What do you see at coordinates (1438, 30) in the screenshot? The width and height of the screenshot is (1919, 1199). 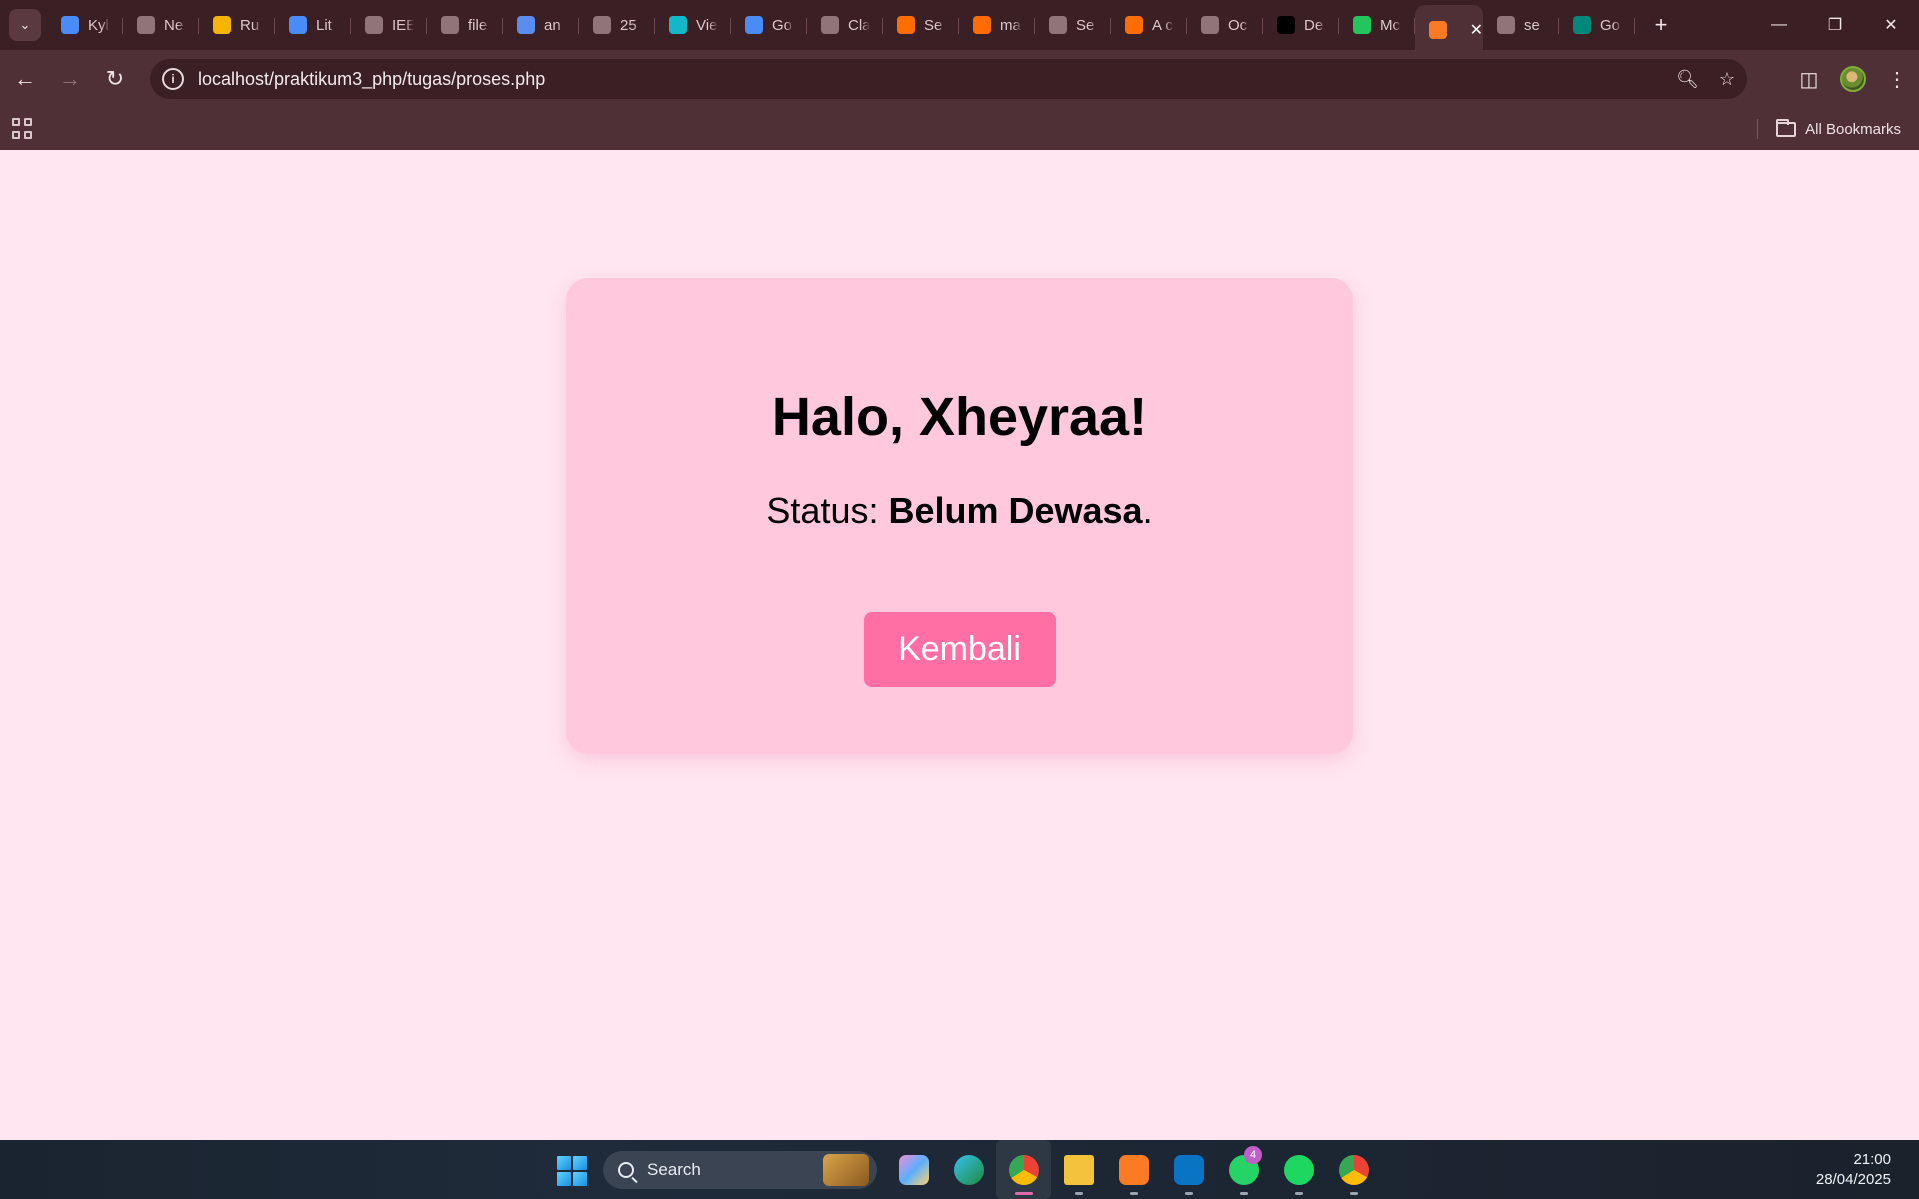 I see `xampp-icon` at bounding box center [1438, 30].